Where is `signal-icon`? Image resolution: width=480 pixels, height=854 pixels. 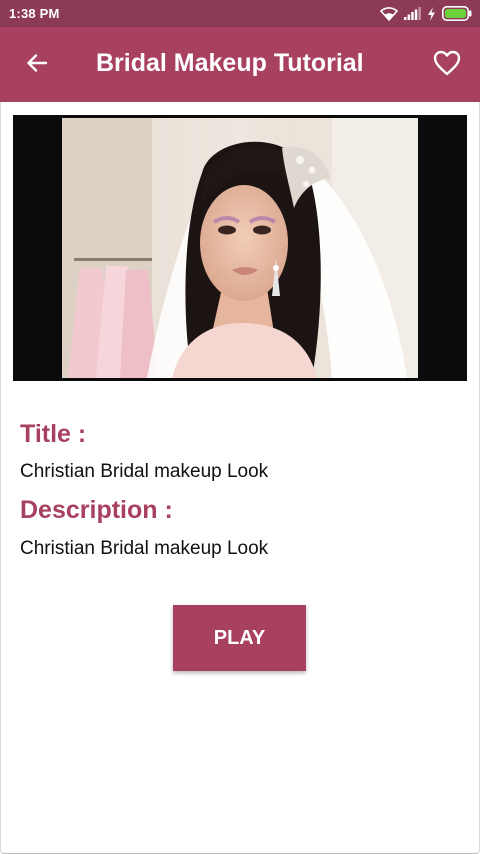 signal-icon is located at coordinates (412, 13).